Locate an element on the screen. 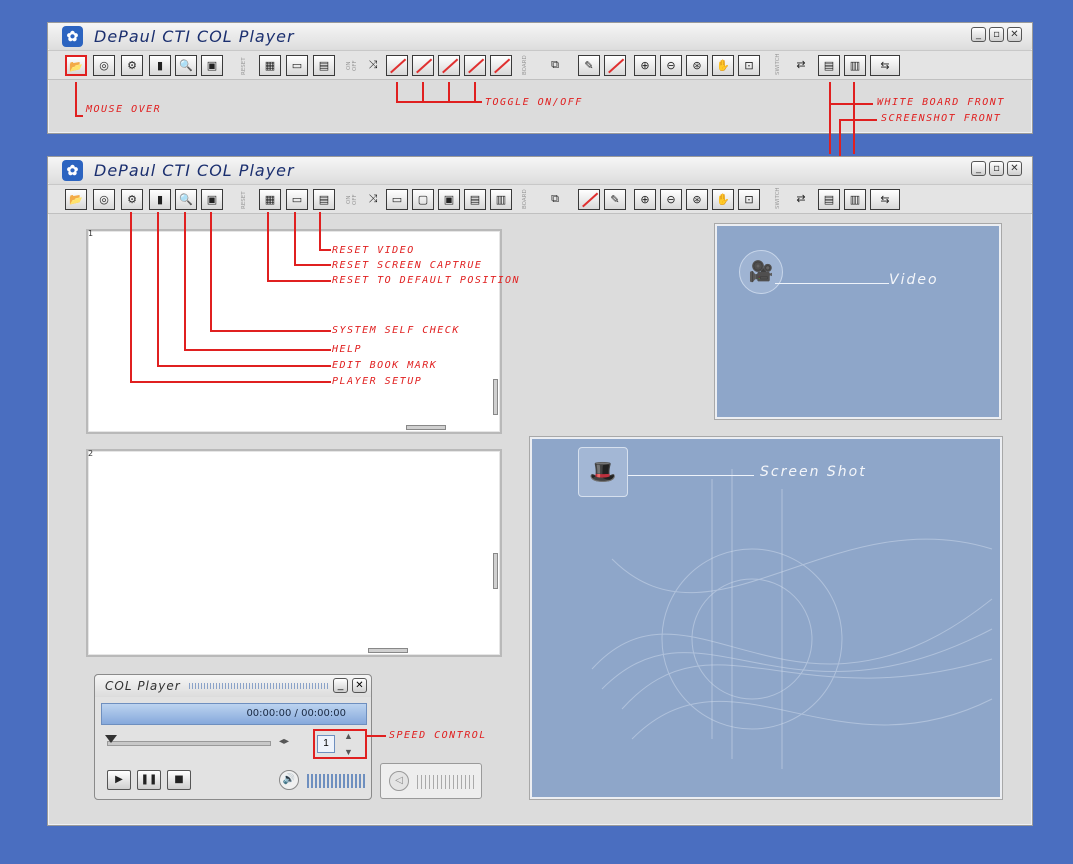 This screenshot has height=864, width=1073. toggle-screenshot-button: ▣ is located at coordinates (449, 199).